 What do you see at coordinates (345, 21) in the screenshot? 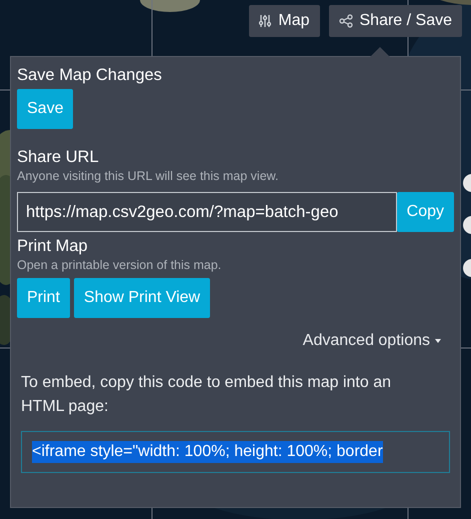
I see `share-icon` at bounding box center [345, 21].